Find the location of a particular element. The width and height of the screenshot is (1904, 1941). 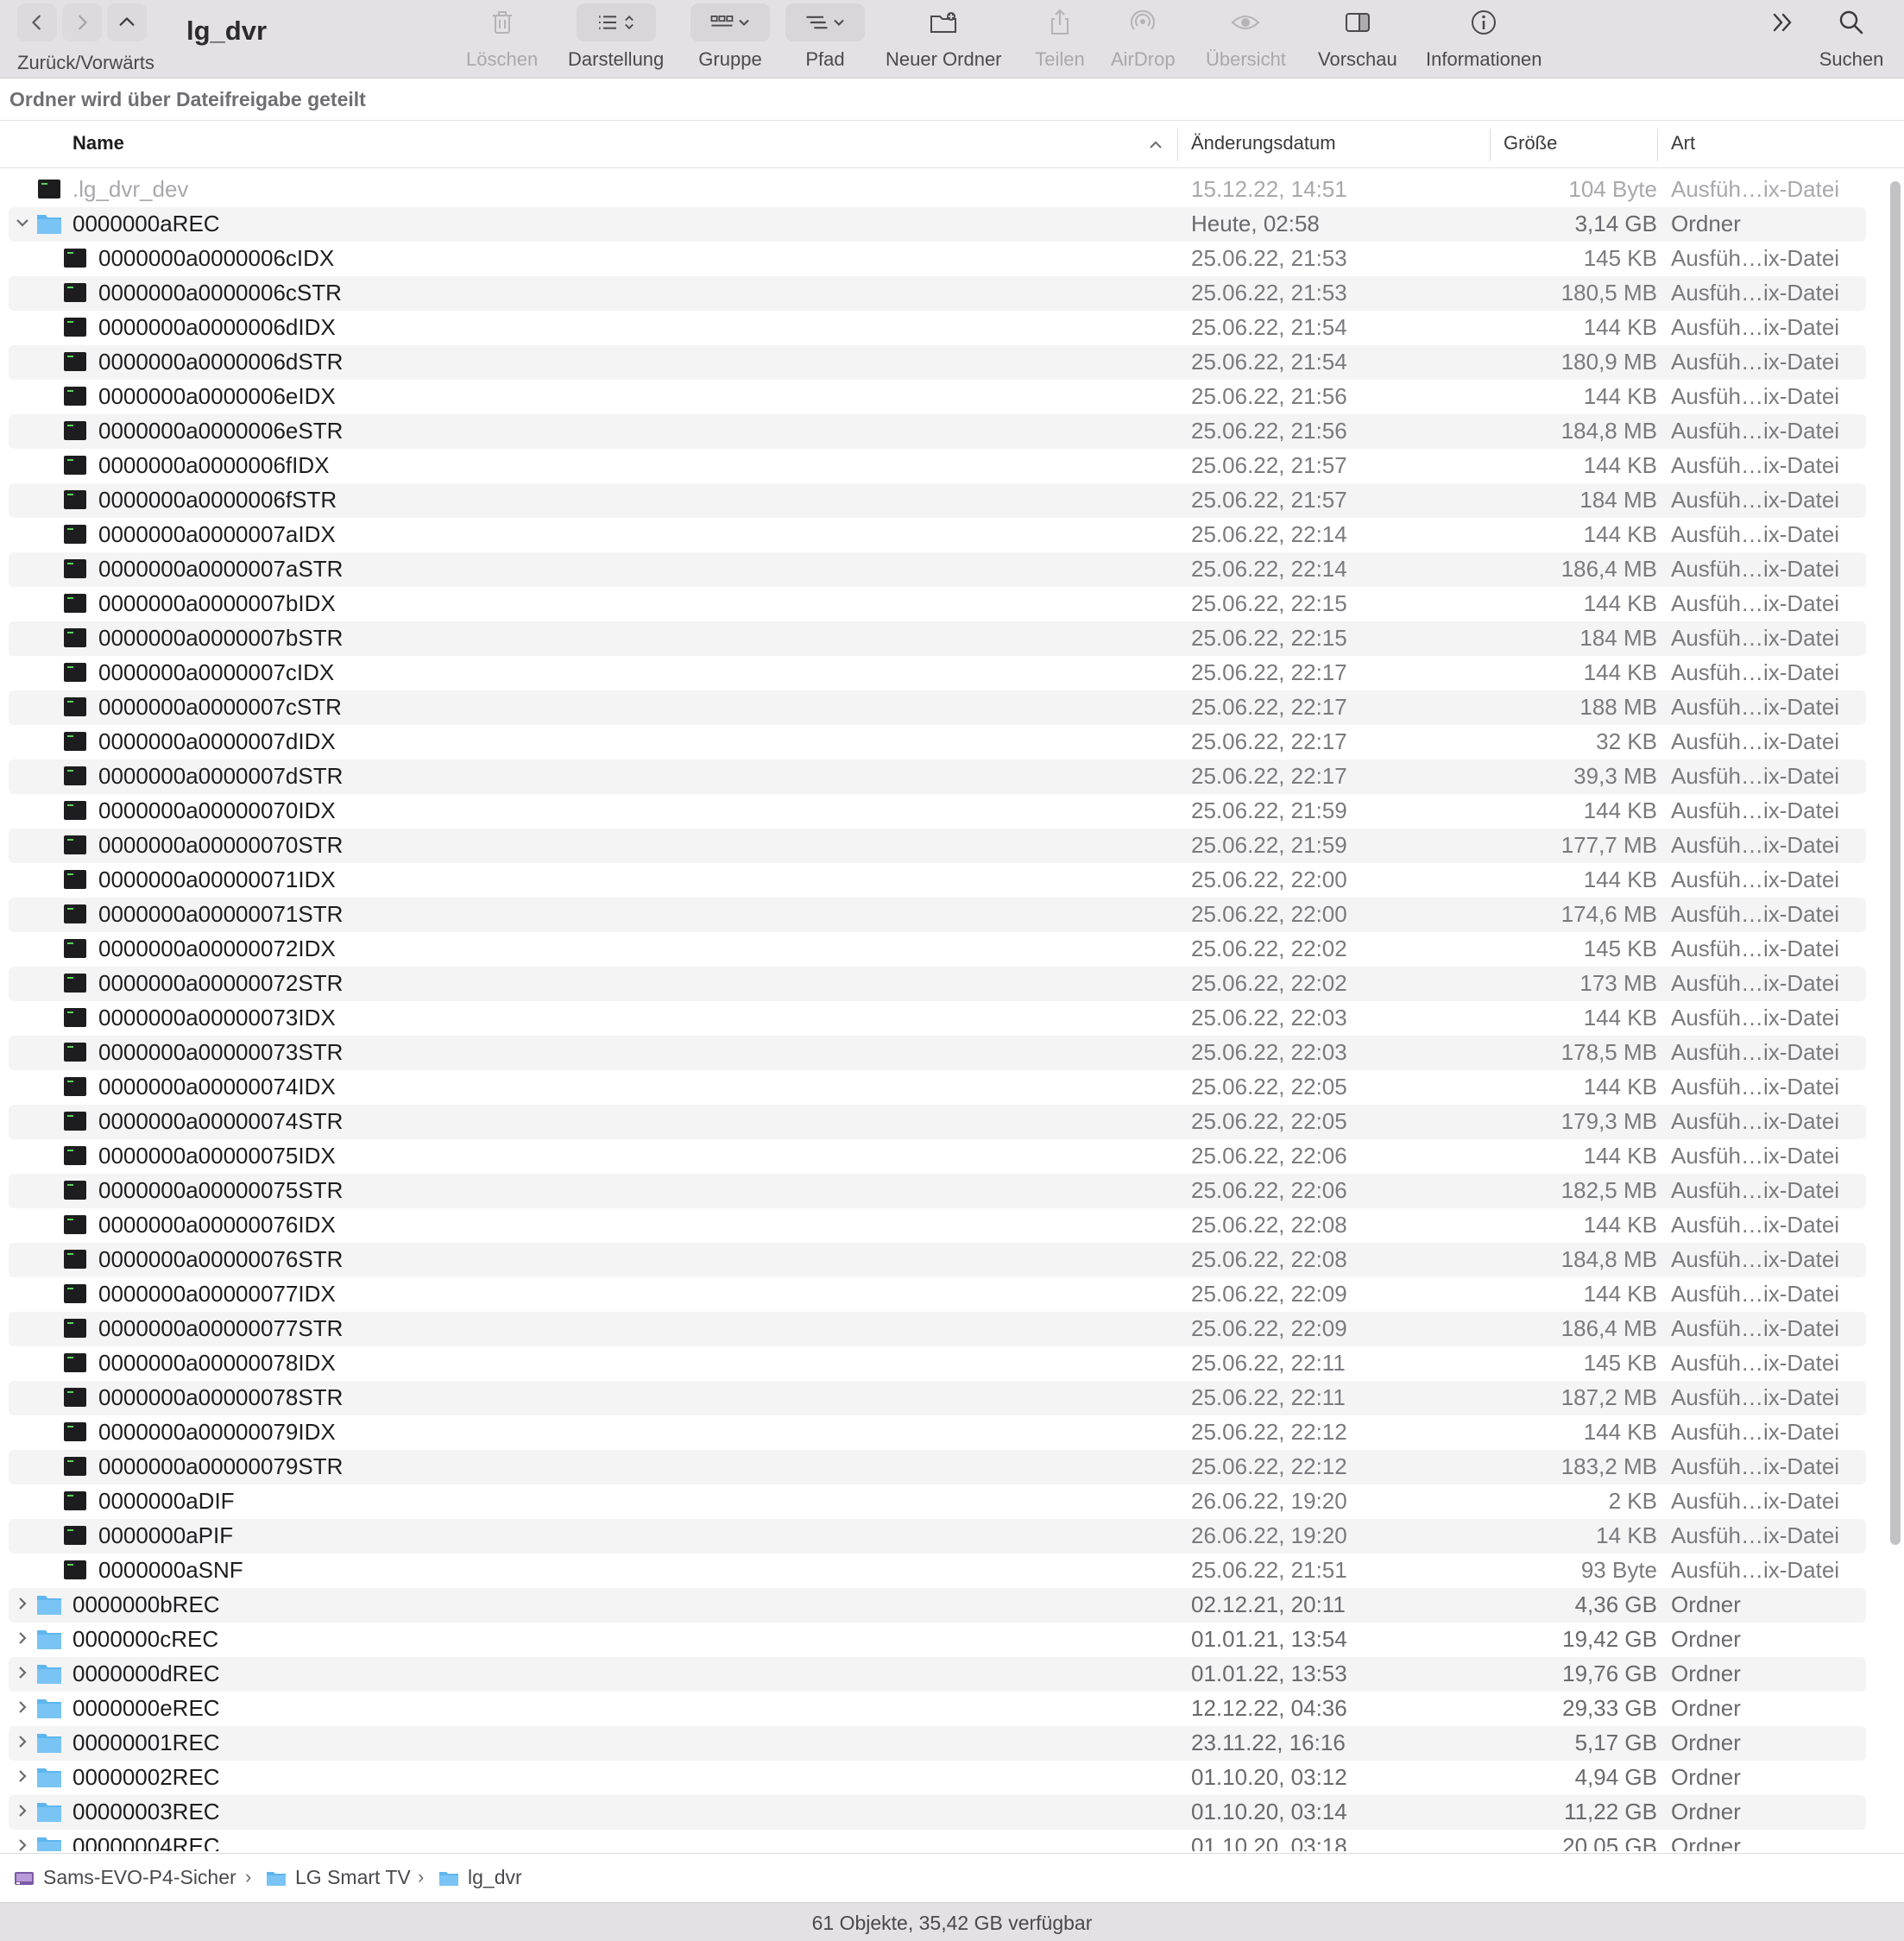

disclosure-expanded-icon is located at coordinates (22, 222).